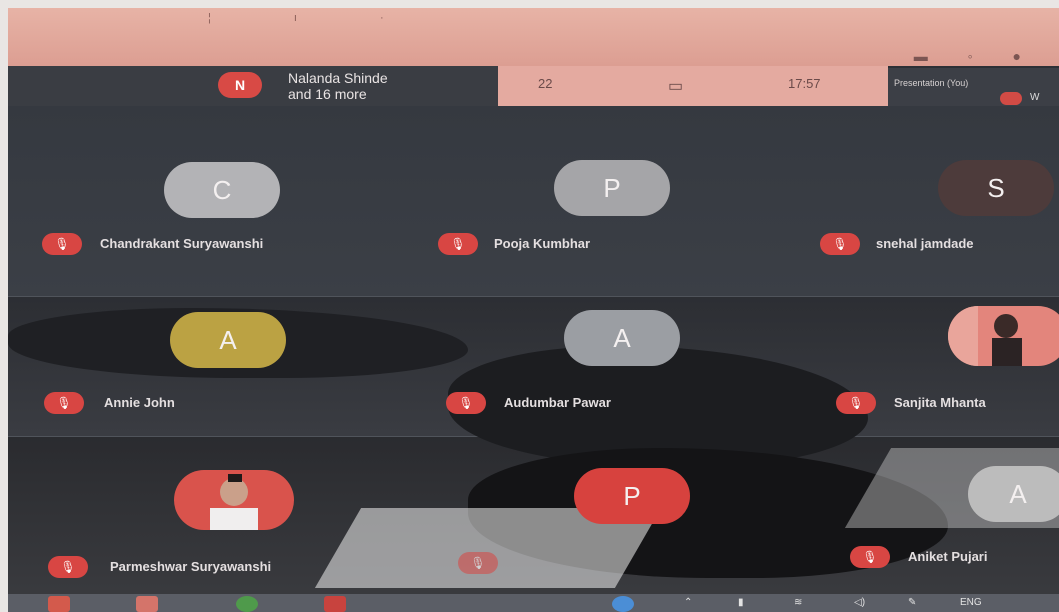 This screenshot has height=612, width=1059. Describe the element at coordinates (940, 402) in the screenshot. I see `participant-name: Sanjita Mhanta` at that location.